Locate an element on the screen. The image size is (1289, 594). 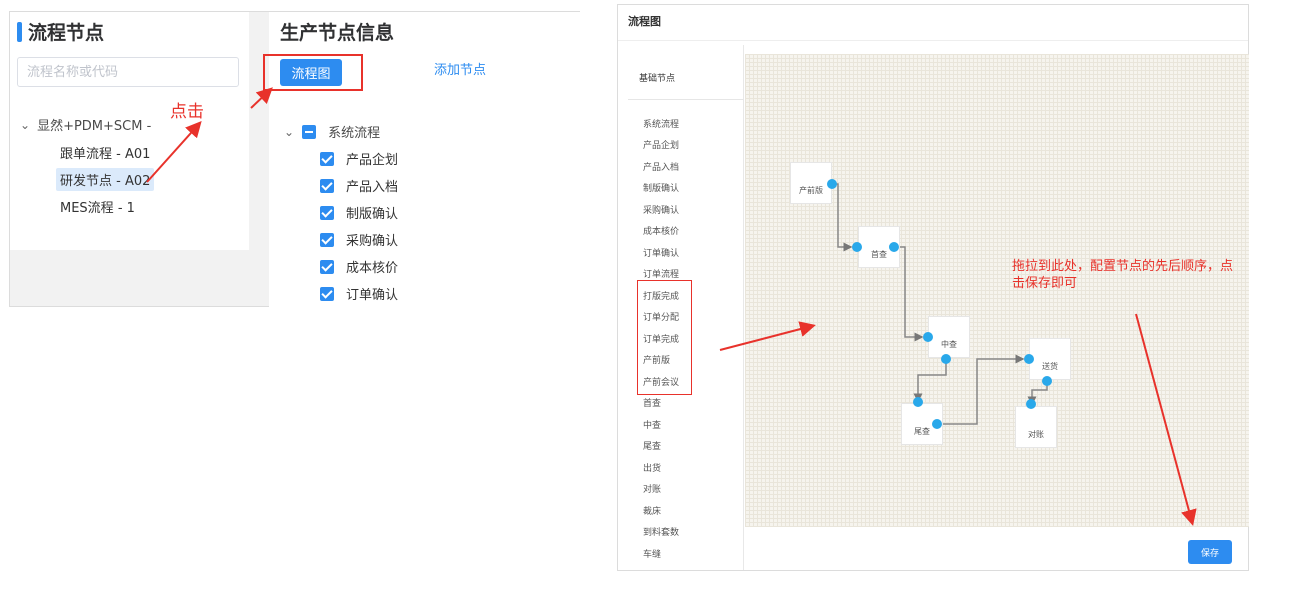
node-item: 系统流程 is located at coordinates (661, 123).